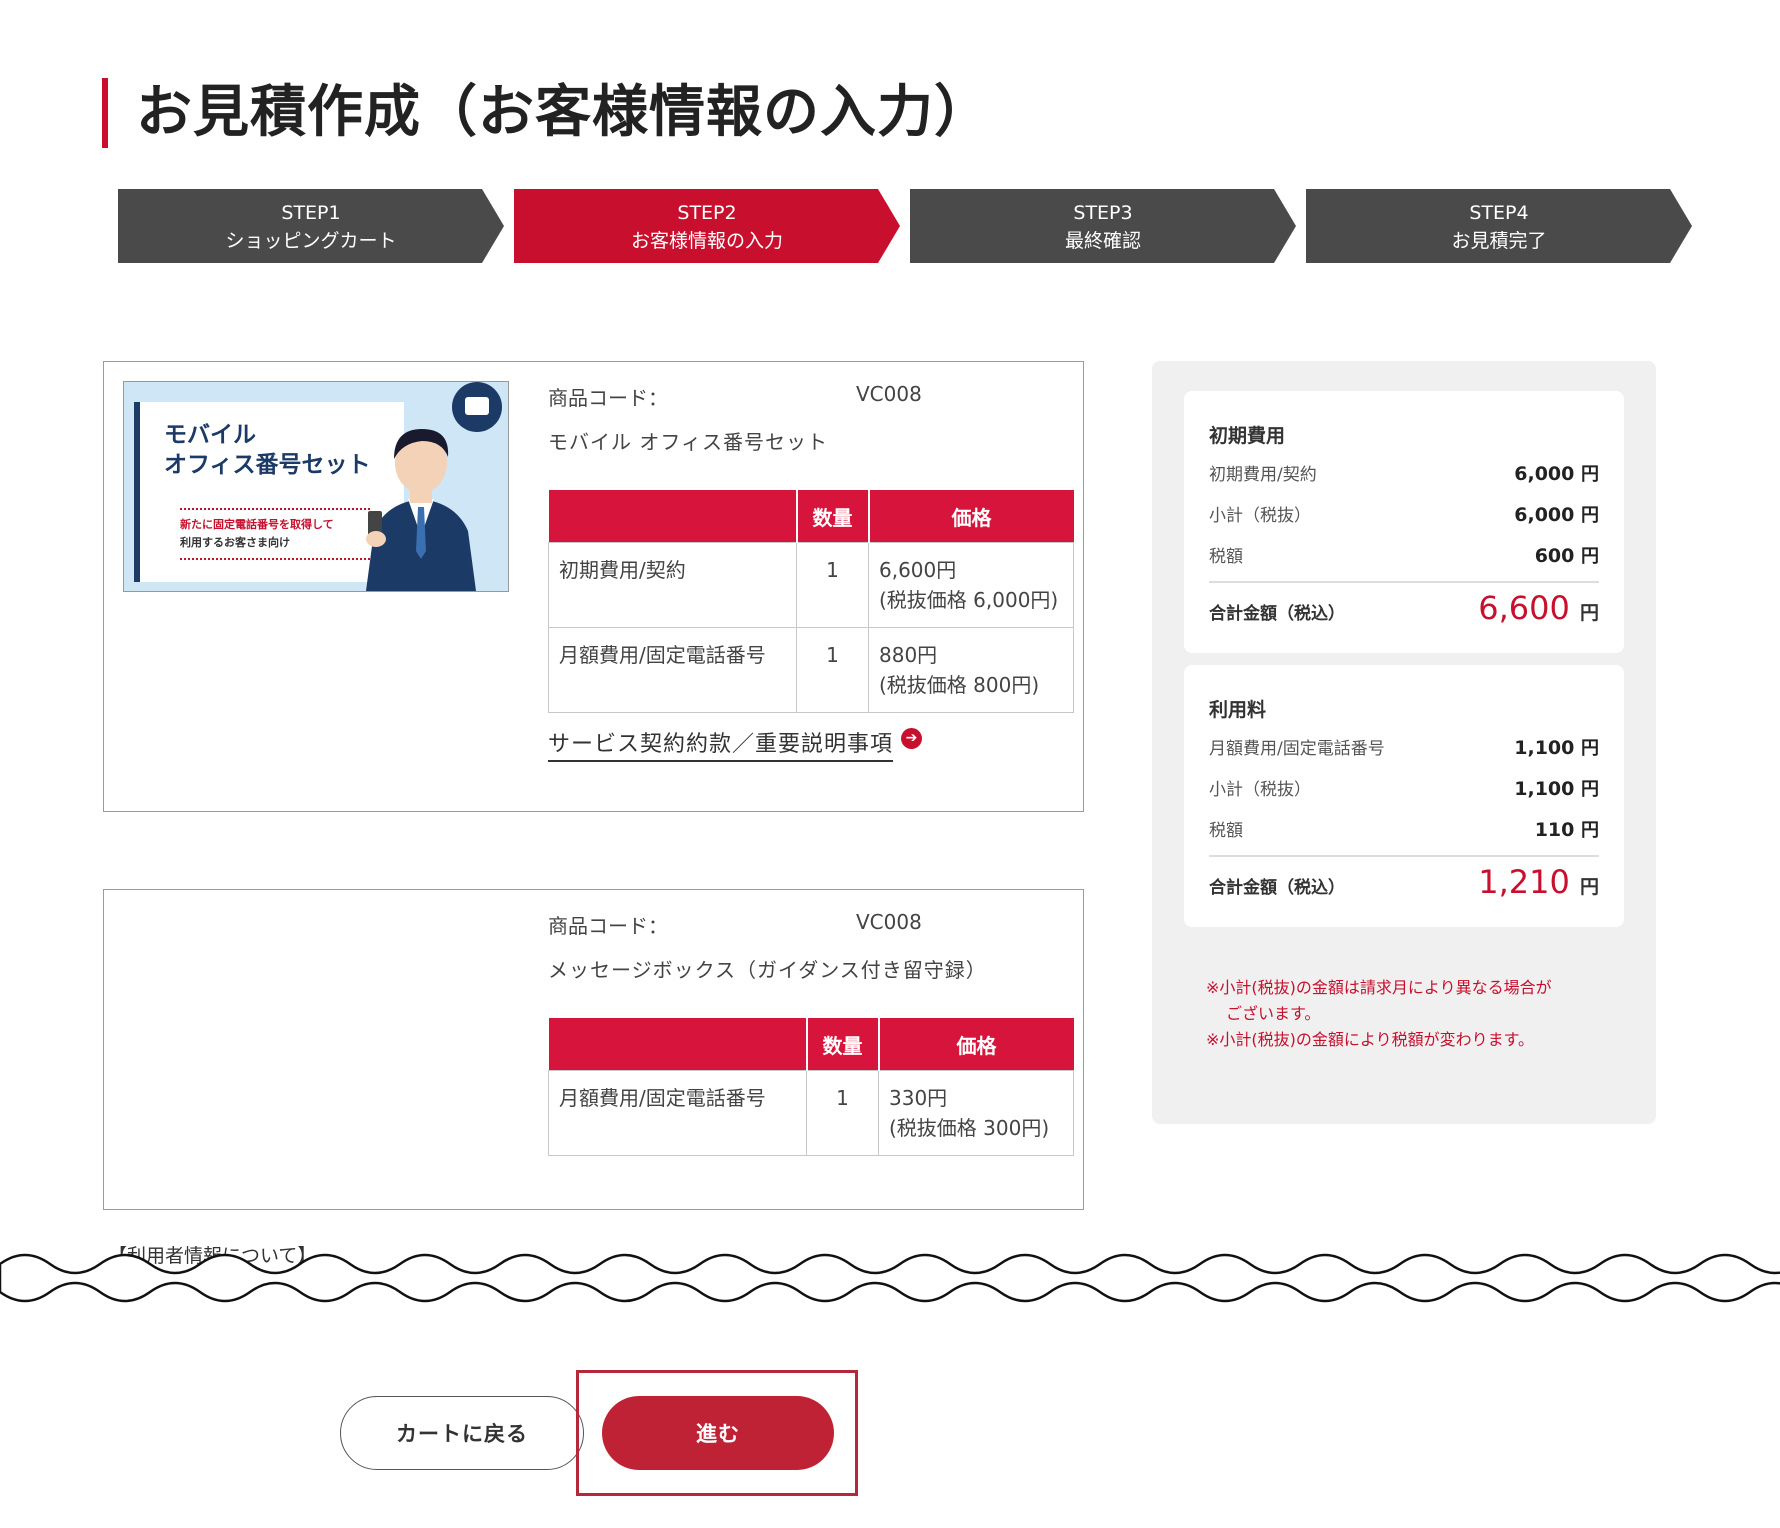 The width and height of the screenshot is (1780, 1528). Describe the element at coordinates (311, 213) in the screenshot. I see `step-number: STEP1` at that location.